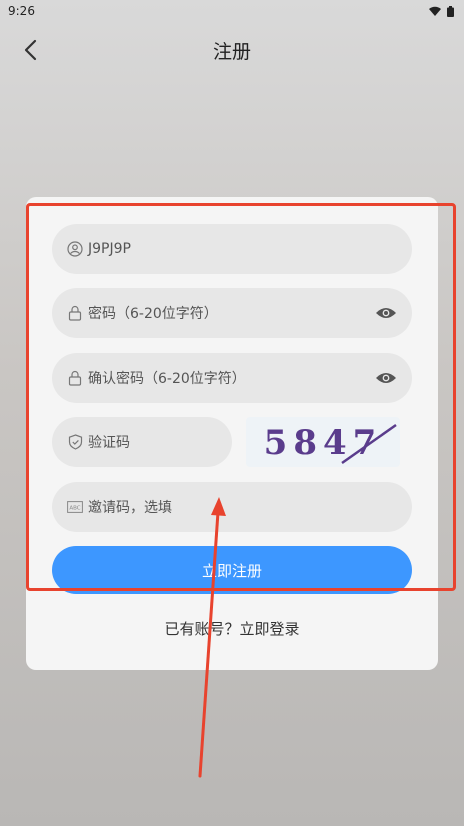 This screenshot has width=464, height=826. I want to click on battery-icon, so click(450, 11).